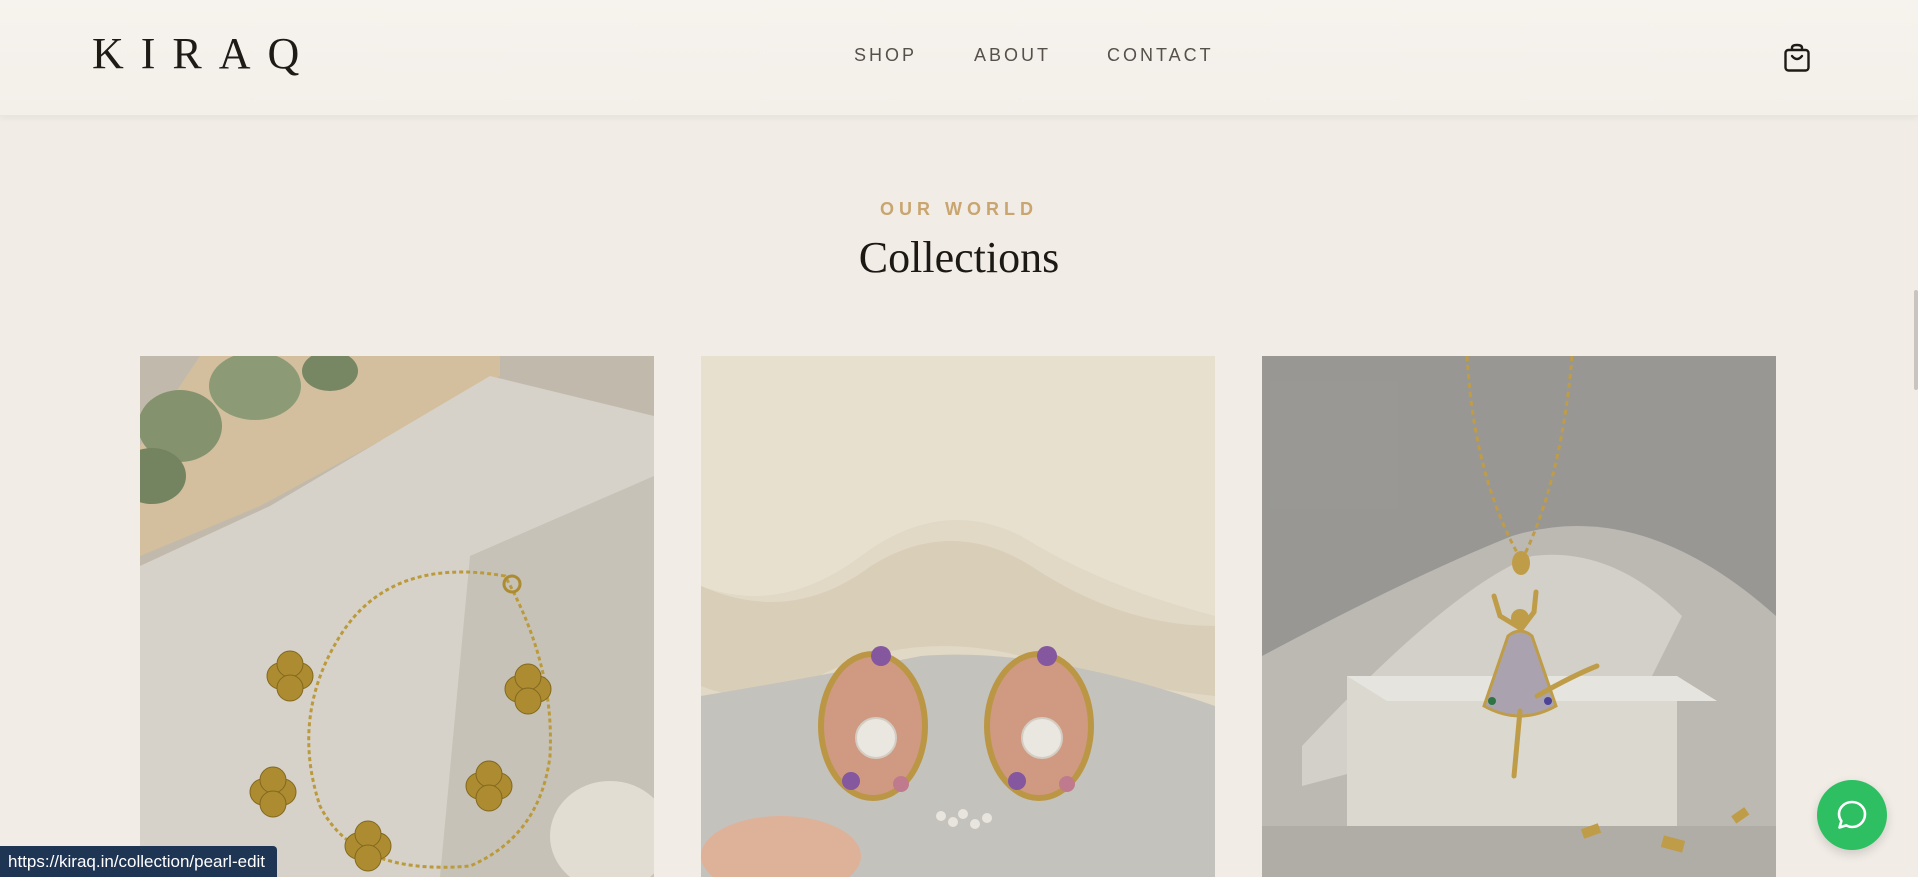 This screenshot has width=1918, height=877. What do you see at coordinates (959, 209) in the screenshot?
I see `section-eyebrow: OUR WORLD` at bounding box center [959, 209].